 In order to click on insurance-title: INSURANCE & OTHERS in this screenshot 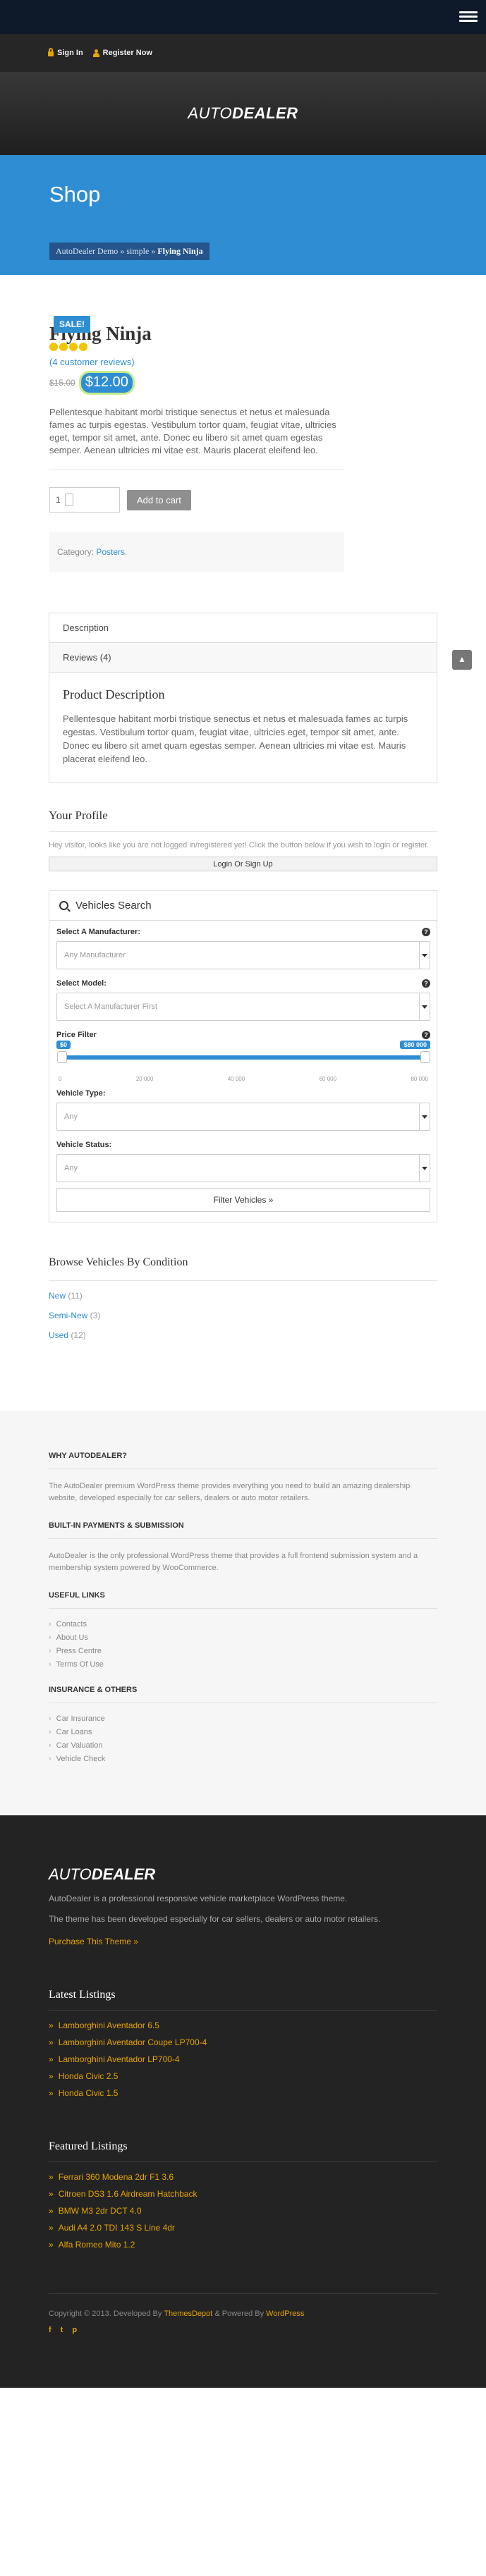, I will do `click(243, 1694)`.